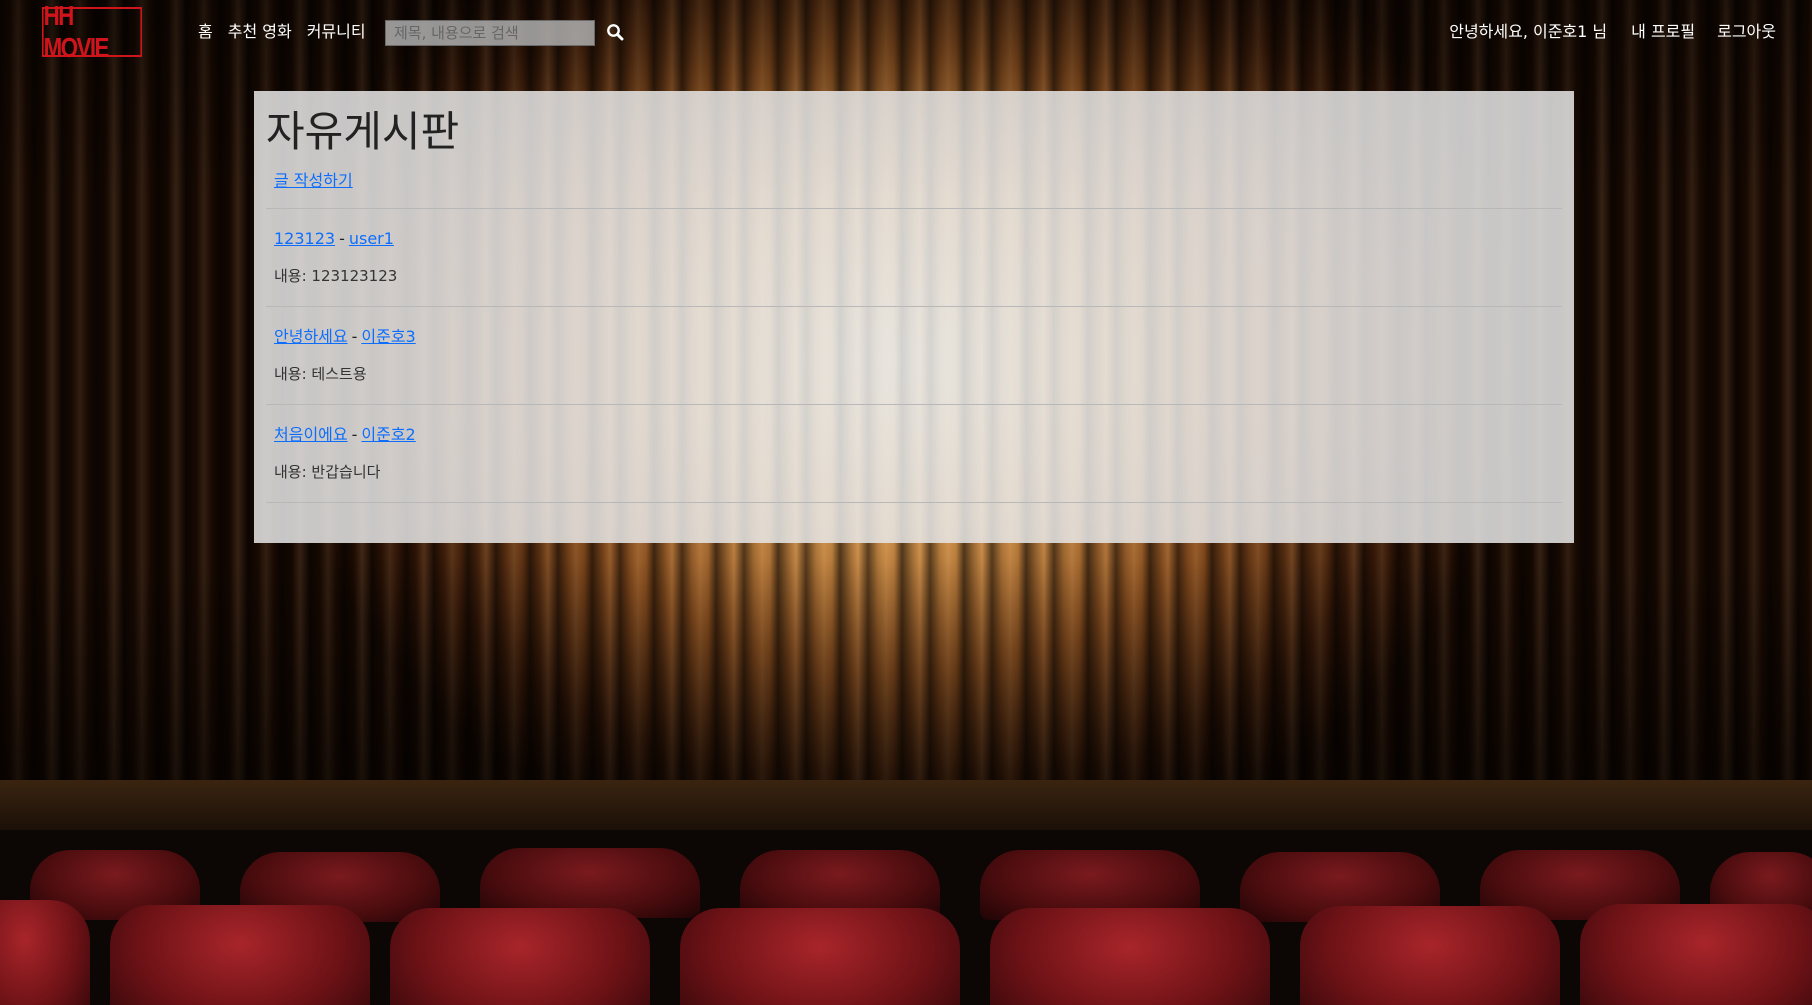 This screenshot has width=1812, height=1005. Describe the element at coordinates (311, 336) in the screenshot. I see `post-title-link: 안녕하세요` at that location.